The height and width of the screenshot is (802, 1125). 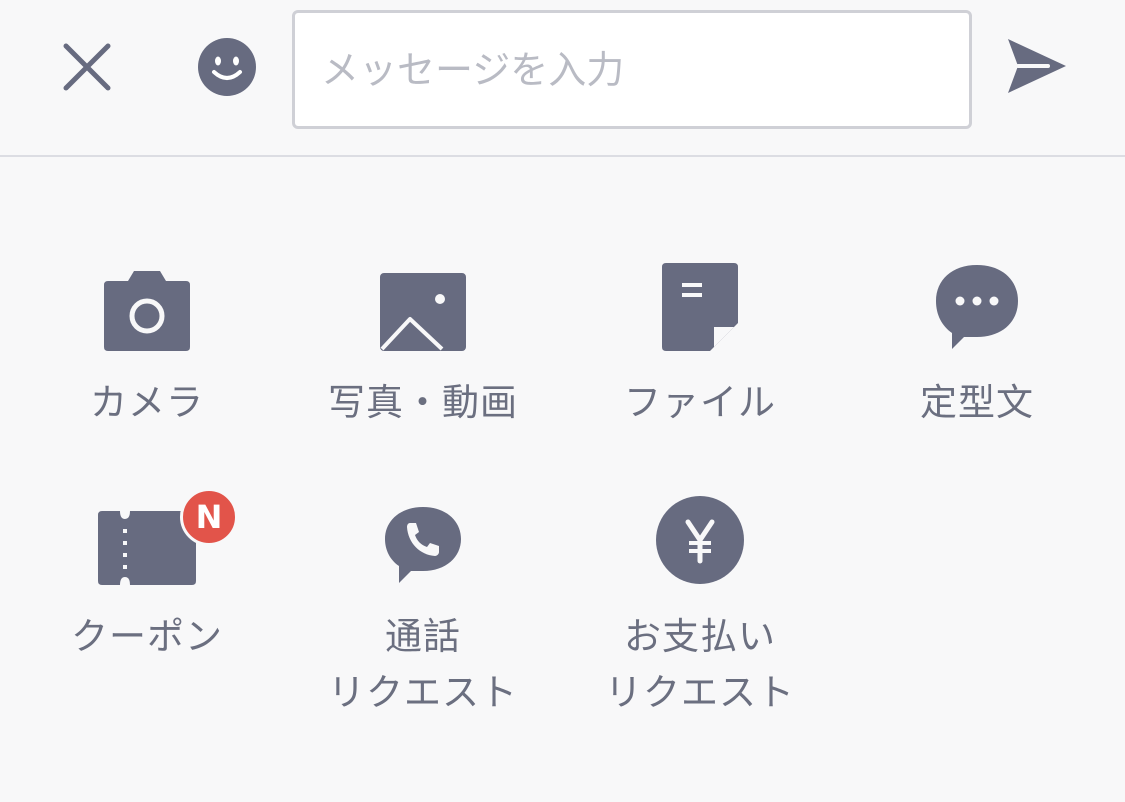 I want to click on menu-item-template-message: 定型文, so click(x=977, y=345).